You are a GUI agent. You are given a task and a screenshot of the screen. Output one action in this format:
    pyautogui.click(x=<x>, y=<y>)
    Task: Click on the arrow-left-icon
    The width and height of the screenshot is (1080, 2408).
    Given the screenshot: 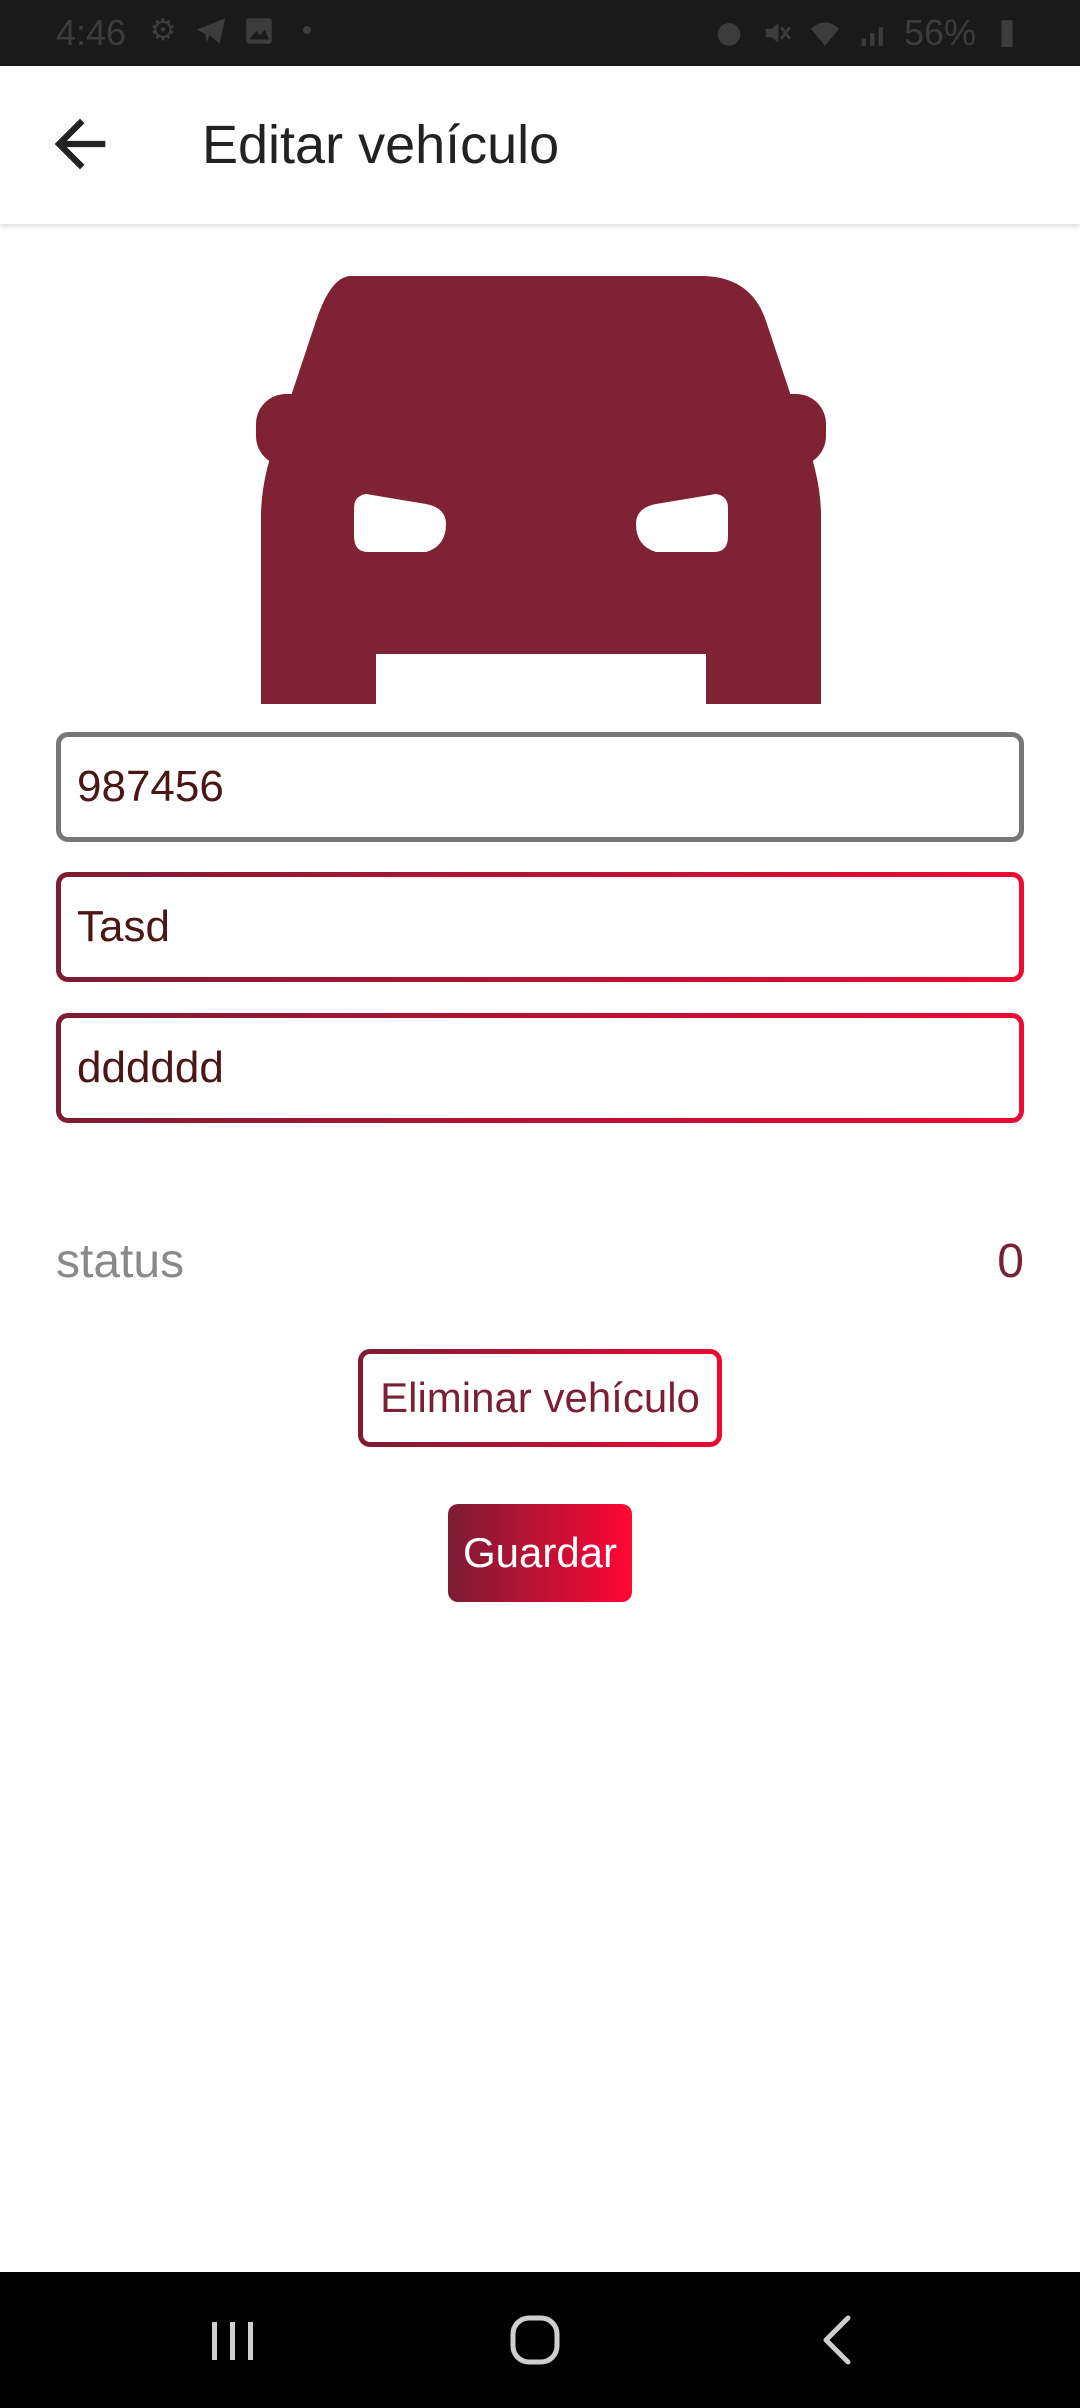 What is the action you would take?
    pyautogui.click(x=80, y=144)
    